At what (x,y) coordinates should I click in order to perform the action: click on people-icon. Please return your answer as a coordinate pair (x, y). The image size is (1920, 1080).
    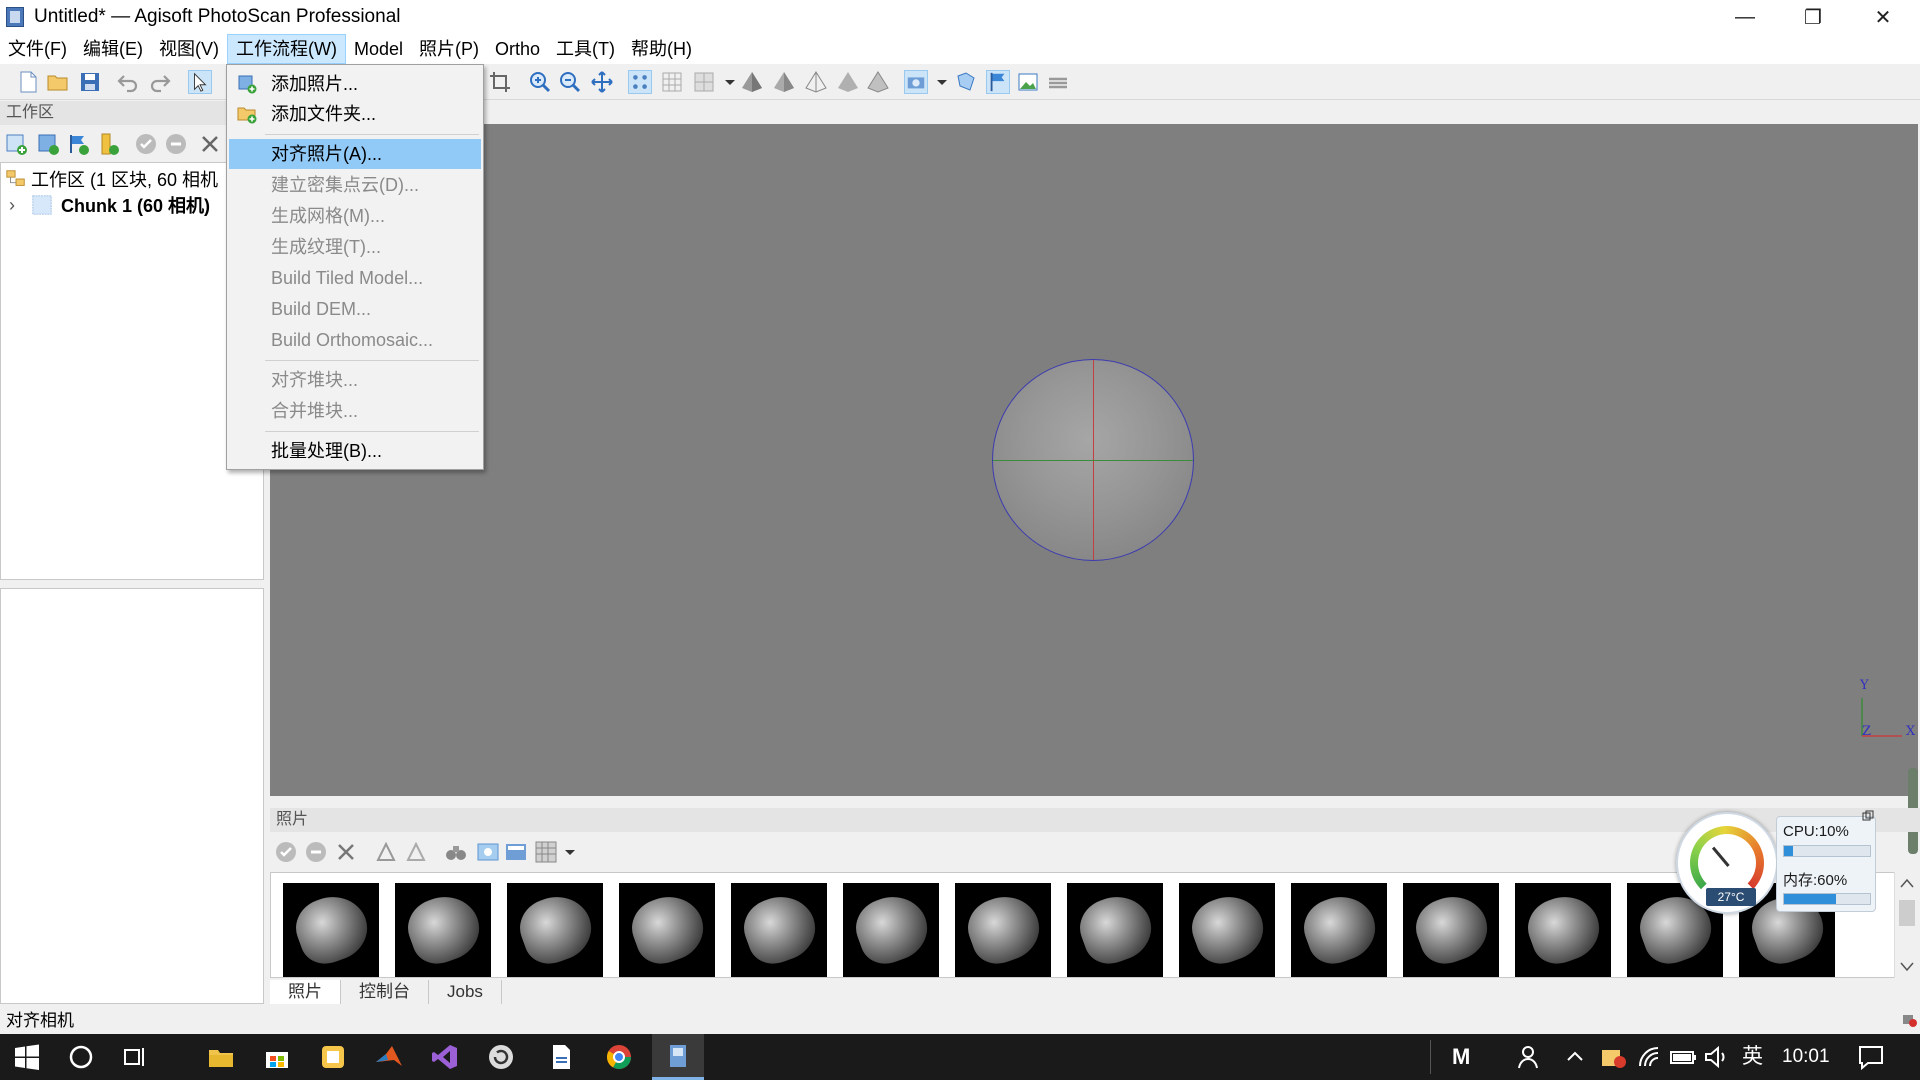
    Looking at the image, I should click on (1531, 1057).